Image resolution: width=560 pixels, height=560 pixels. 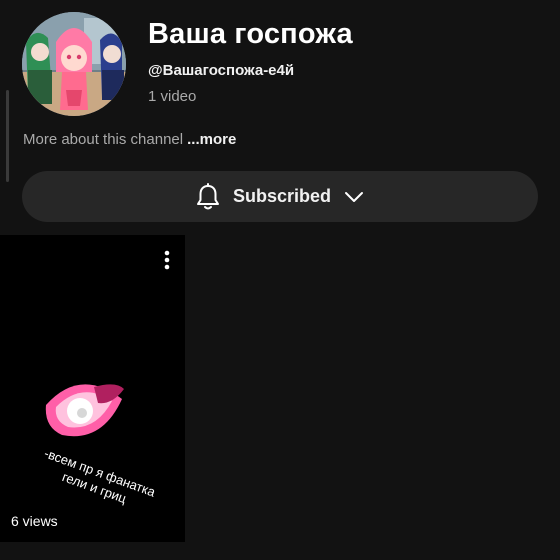 What do you see at coordinates (100, 476) in the screenshot?
I see `video-overlay-text: -всем пр я фанатка гели и гриц` at bounding box center [100, 476].